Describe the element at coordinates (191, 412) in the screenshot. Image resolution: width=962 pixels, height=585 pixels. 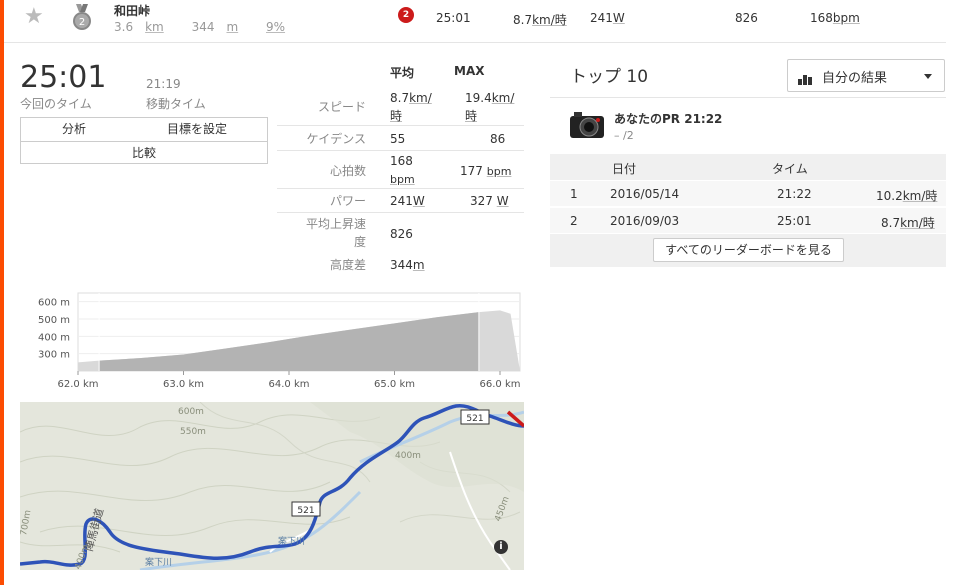
I see `contour-label: 600m` at that location.